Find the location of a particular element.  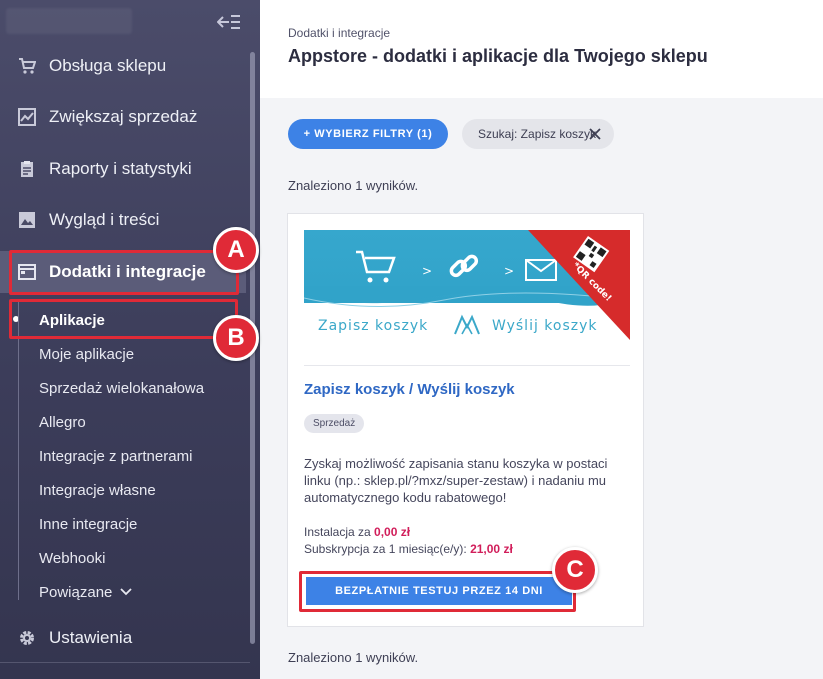

annotation-marker-c: C is located at coordinates (575, 570).